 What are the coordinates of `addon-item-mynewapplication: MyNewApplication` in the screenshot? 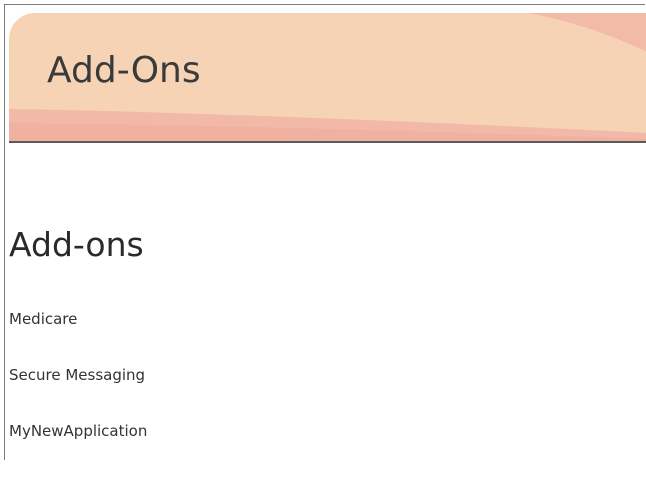 It's located at (78, 431).